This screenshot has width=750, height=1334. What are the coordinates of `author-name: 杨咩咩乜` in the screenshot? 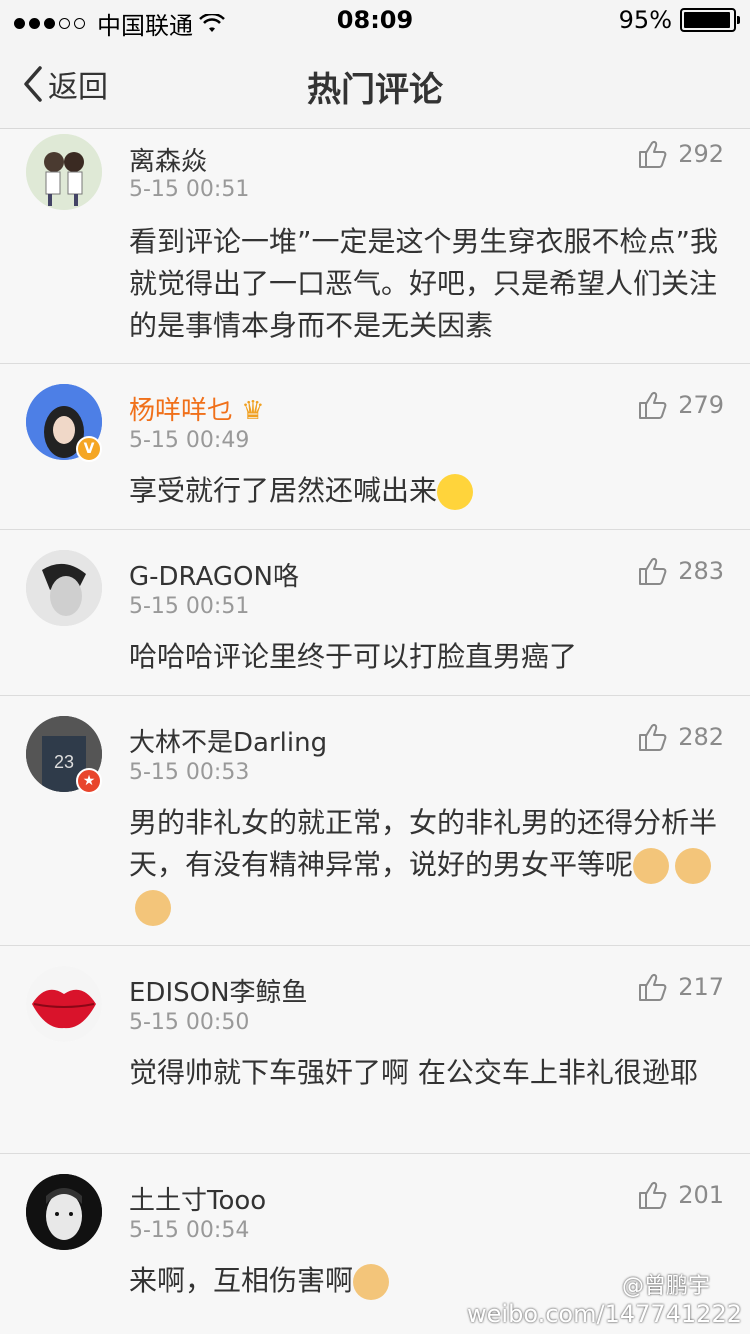 It's located at (181, 411).